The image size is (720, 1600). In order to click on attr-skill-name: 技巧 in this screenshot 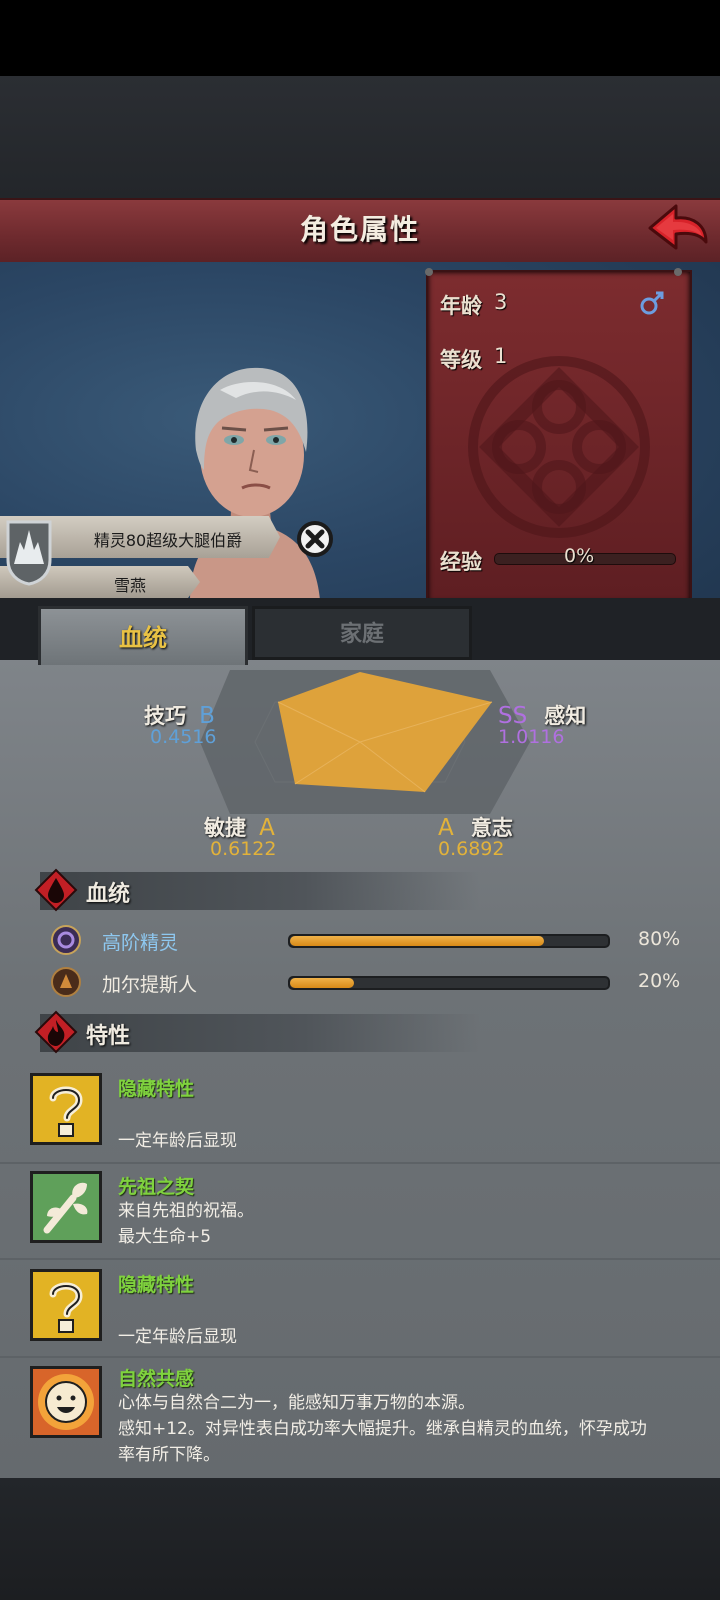, I will do `click(165, 716)`.